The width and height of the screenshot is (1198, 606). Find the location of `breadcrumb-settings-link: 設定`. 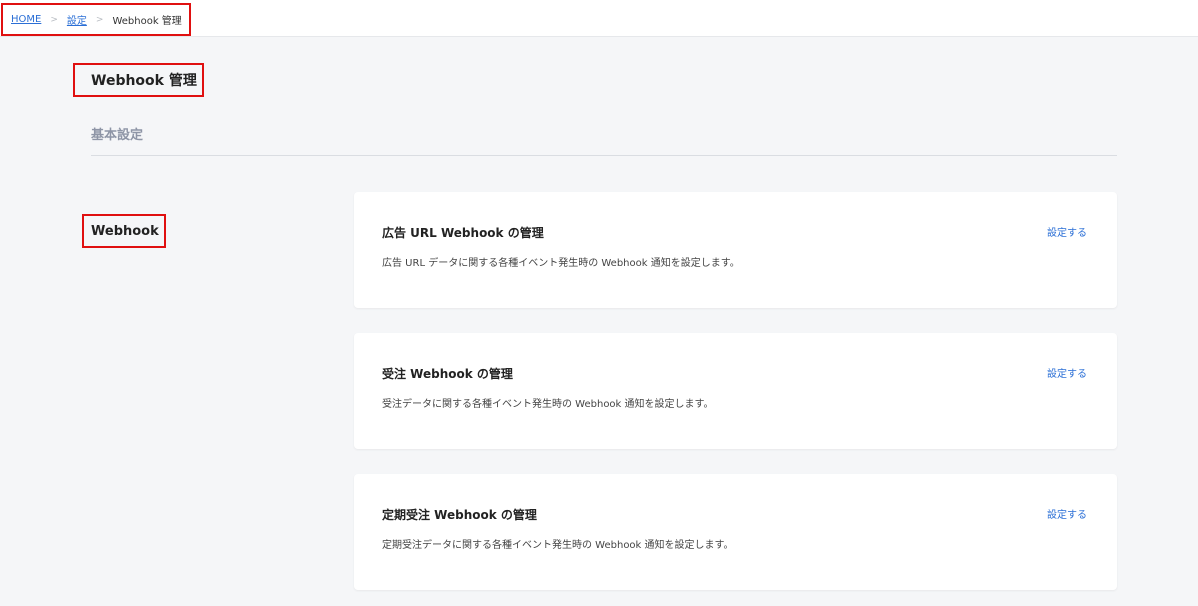

breadcrumb-settings-link: 設定 is located at coordinates (77, 19).